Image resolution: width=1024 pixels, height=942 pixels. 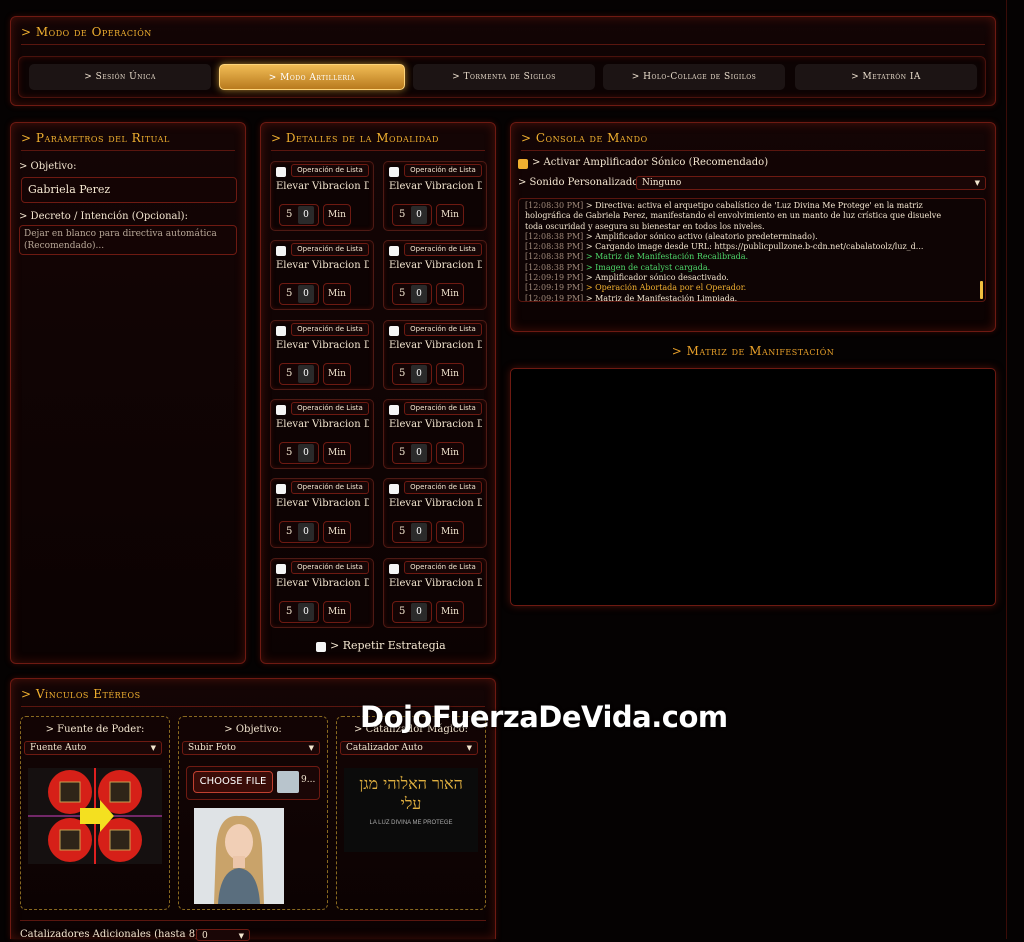 What do you see at coordinates (128, 140) in the screenshot?
I see `params-title: > Parámetros del Ritual` at bounding box center [128, 140].